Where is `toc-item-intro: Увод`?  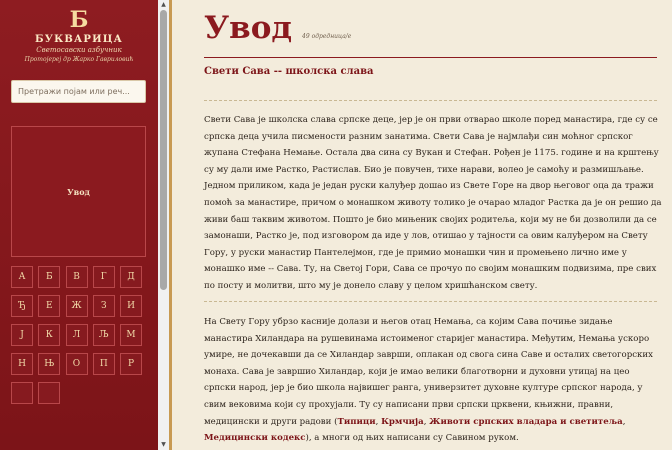
toc-item-intro: Увод is located at coordinates (78, 192).